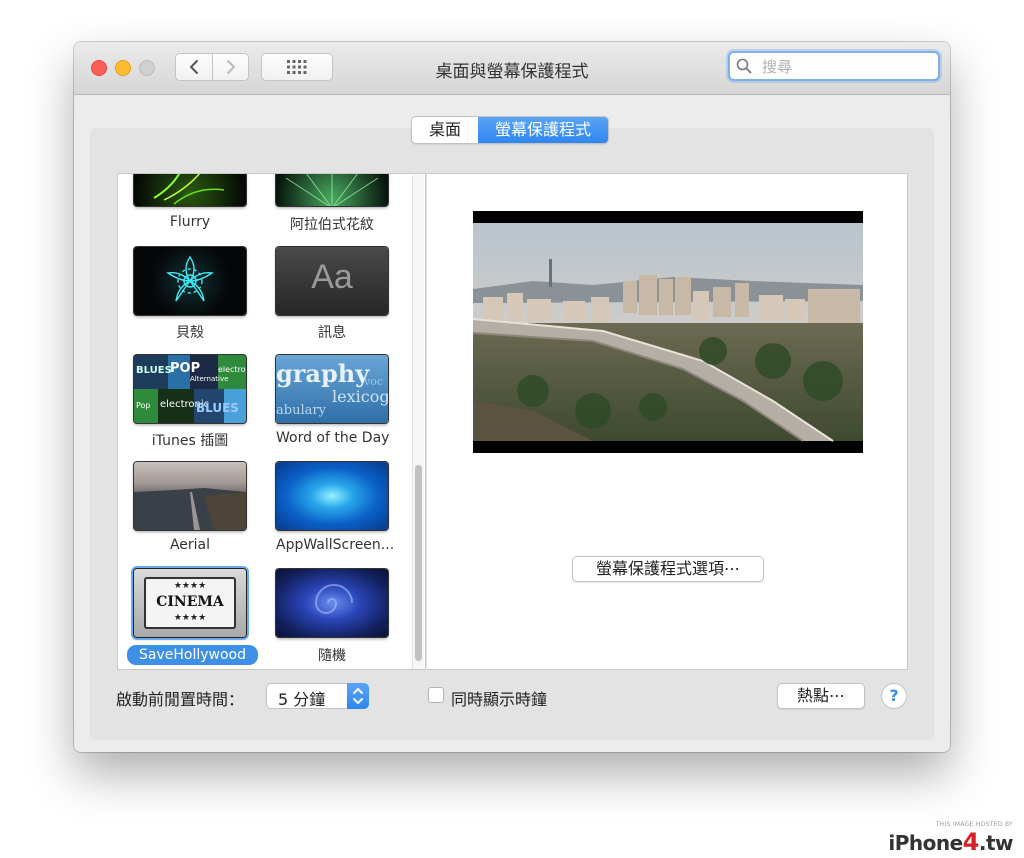  Describe the element at coordinates (543, 130) in the screenshot. I see `tab-screen-saver: 螢幕保護程式` at that location.